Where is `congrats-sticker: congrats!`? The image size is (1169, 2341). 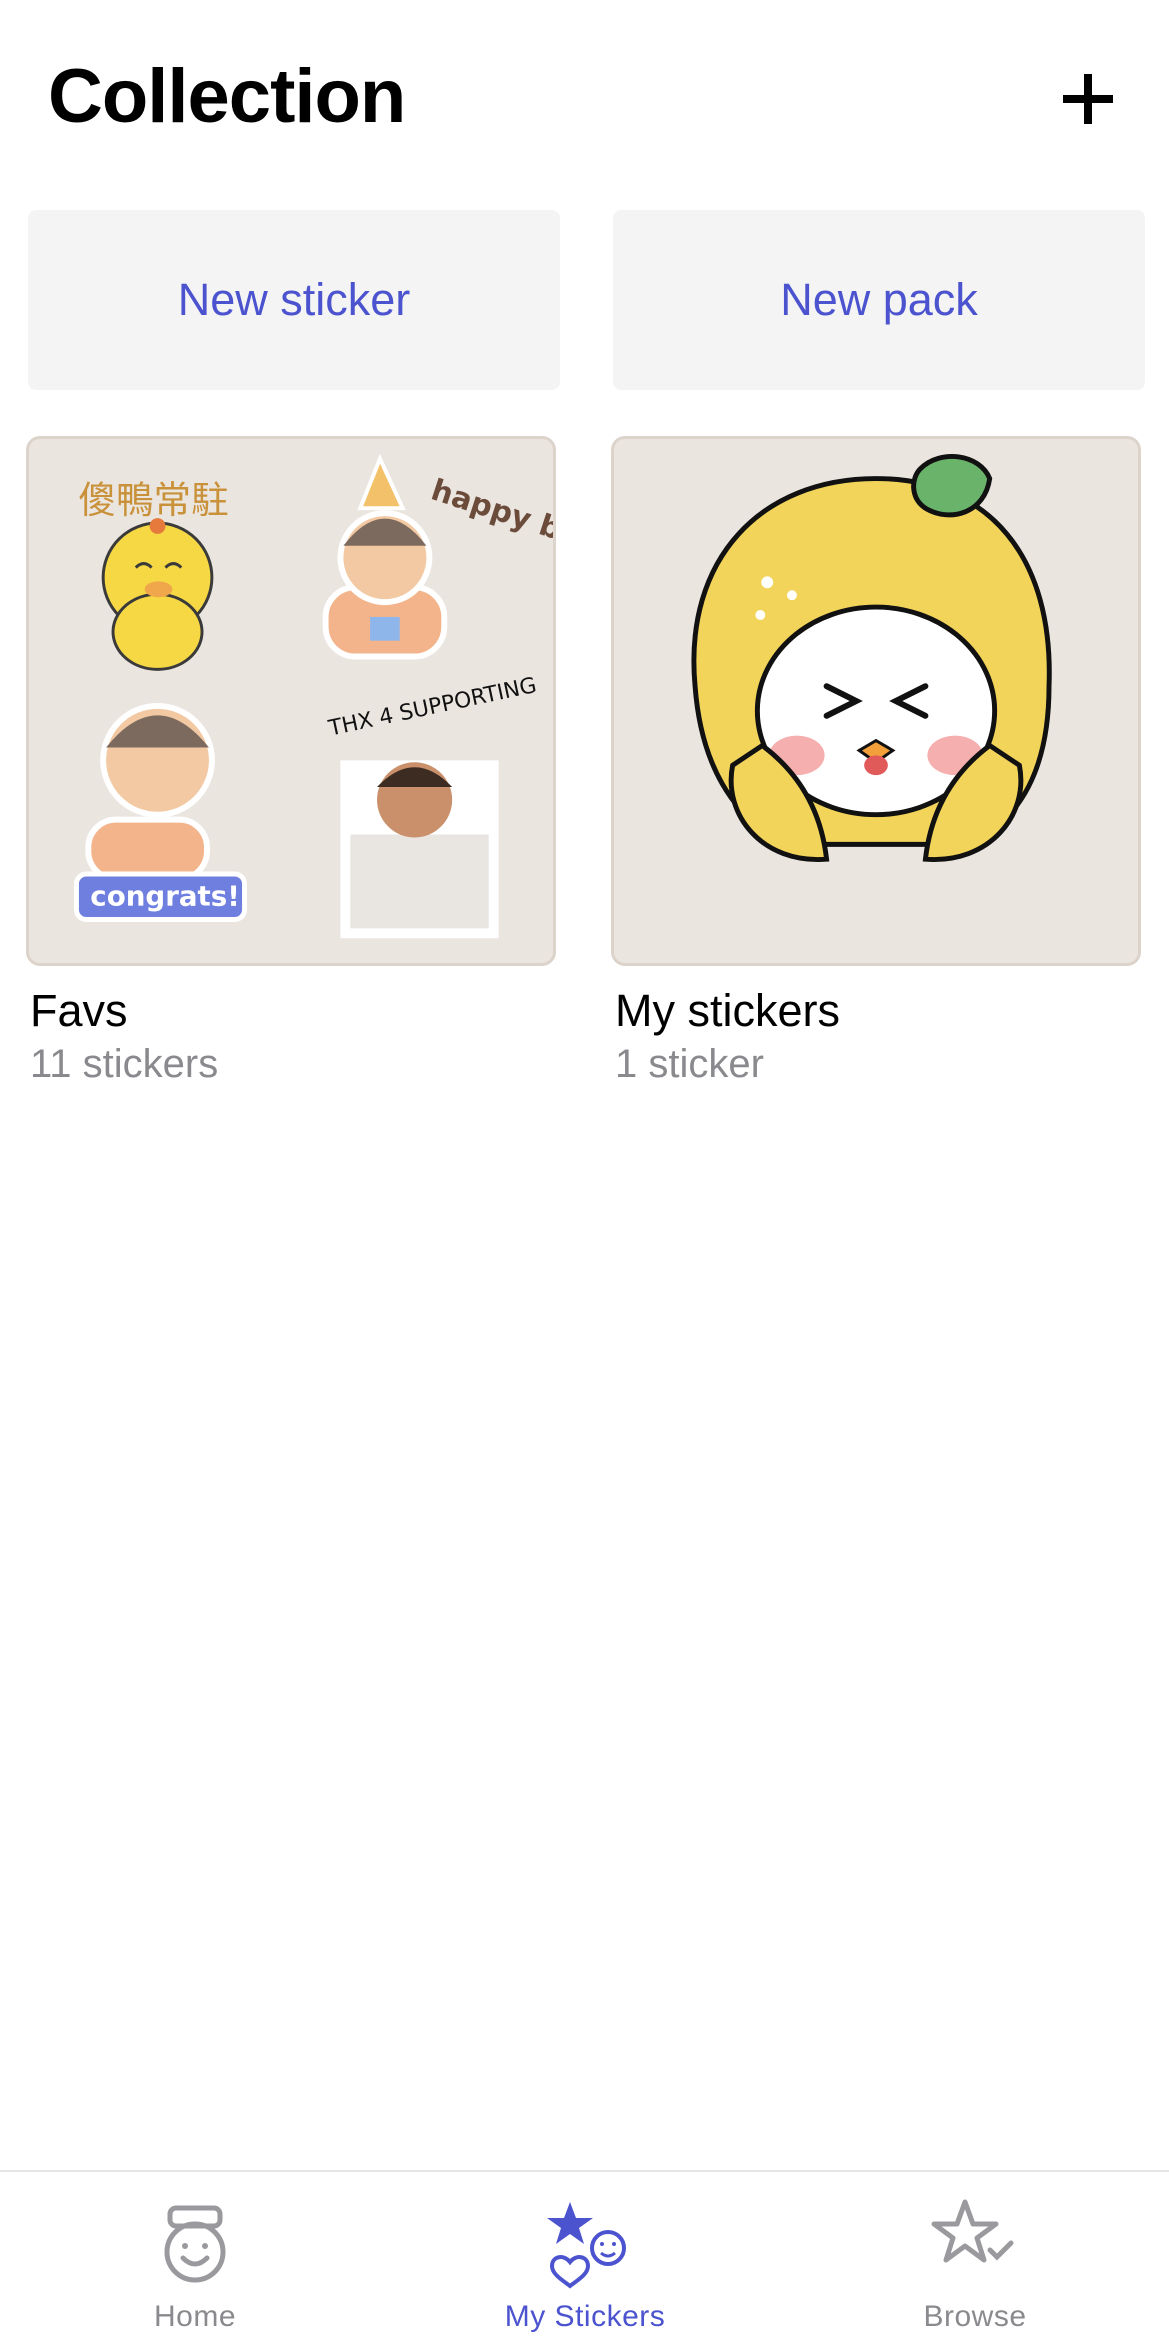 congrats-sticker: congrats! is located at coordinates (160, 812).